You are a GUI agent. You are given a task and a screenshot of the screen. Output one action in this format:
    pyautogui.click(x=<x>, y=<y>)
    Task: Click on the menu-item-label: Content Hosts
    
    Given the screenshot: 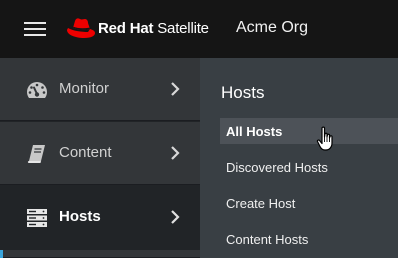 What is the action you would take?
    pyautogui.click(x=267, y=239)
    